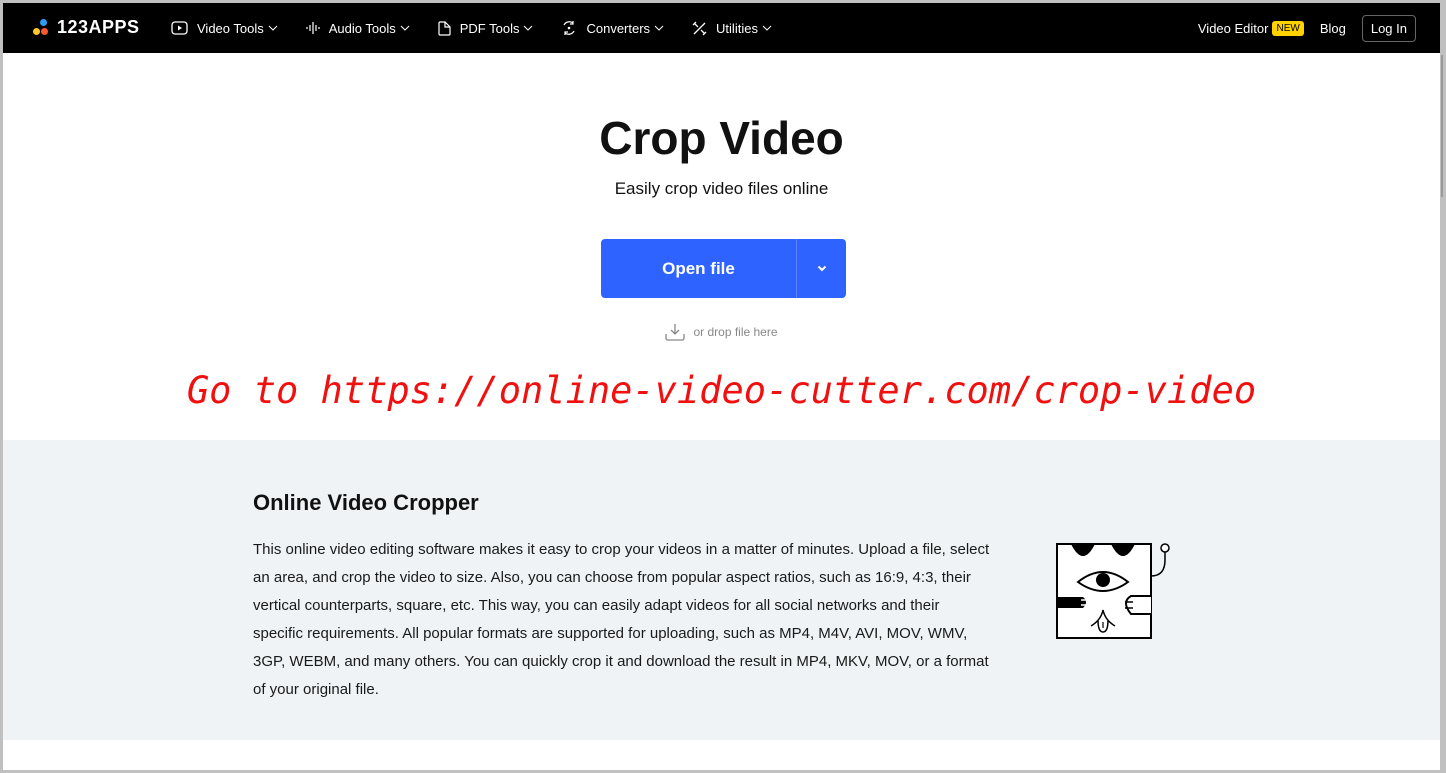  I want to click on download-icon, so click(675, 332).